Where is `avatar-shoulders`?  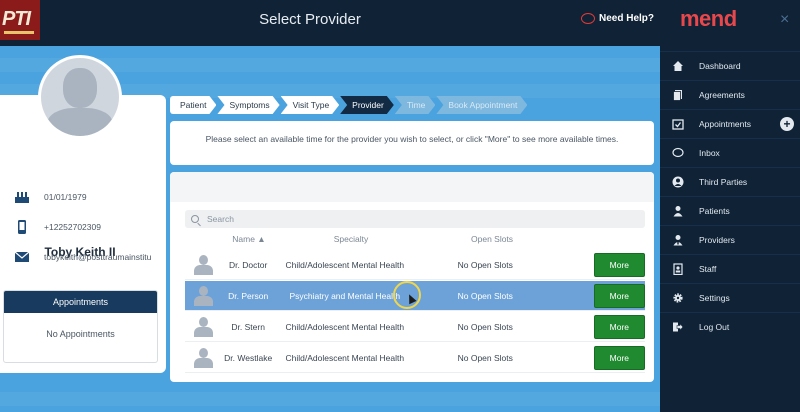
avatar-shoulders is located at coordinates (80, 122).